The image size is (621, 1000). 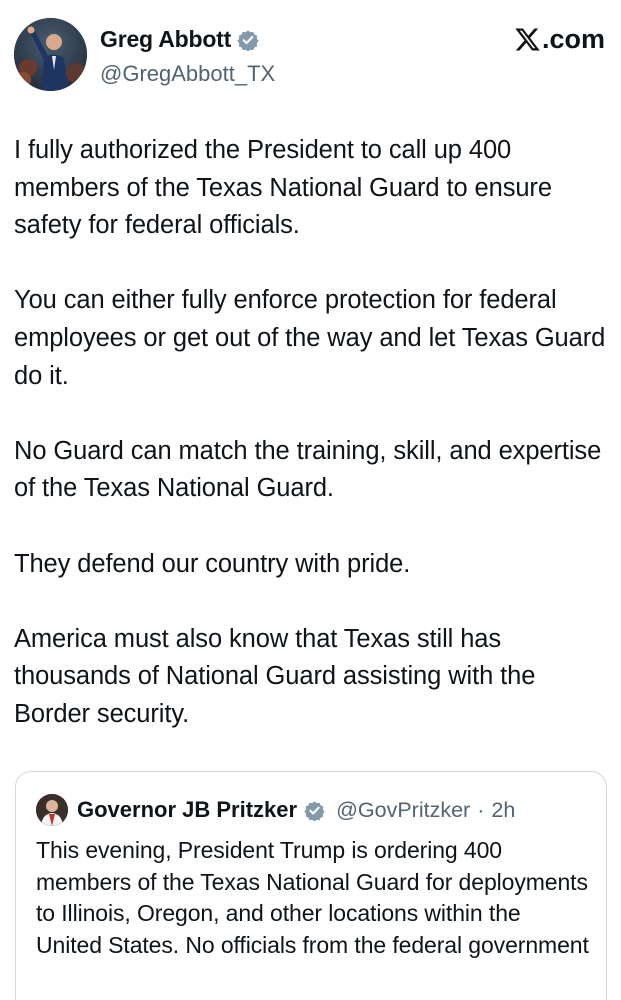 What do you see at coordinates (212, 563) in the screenshot?
I see `tweet-paragraph: They defend our country with pride.` at bounding box center [212, 563].